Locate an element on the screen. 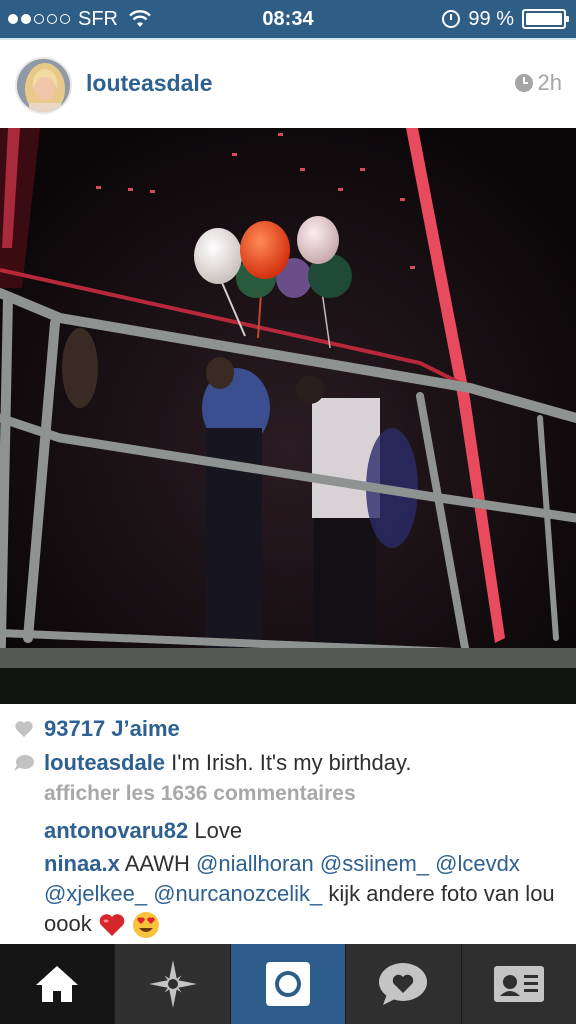 The height and width of the screenshot is (1024, 576). camera-icon is located at coordinates (288, 984).